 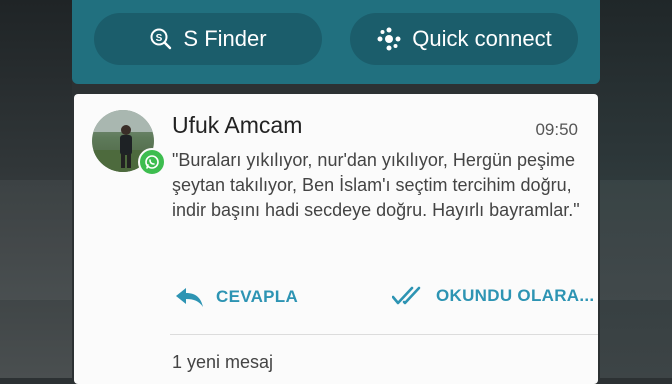 What do you see at coordinates (636, 189) in the screenshot?
I see `background-right` at bounding box center [636, 189].